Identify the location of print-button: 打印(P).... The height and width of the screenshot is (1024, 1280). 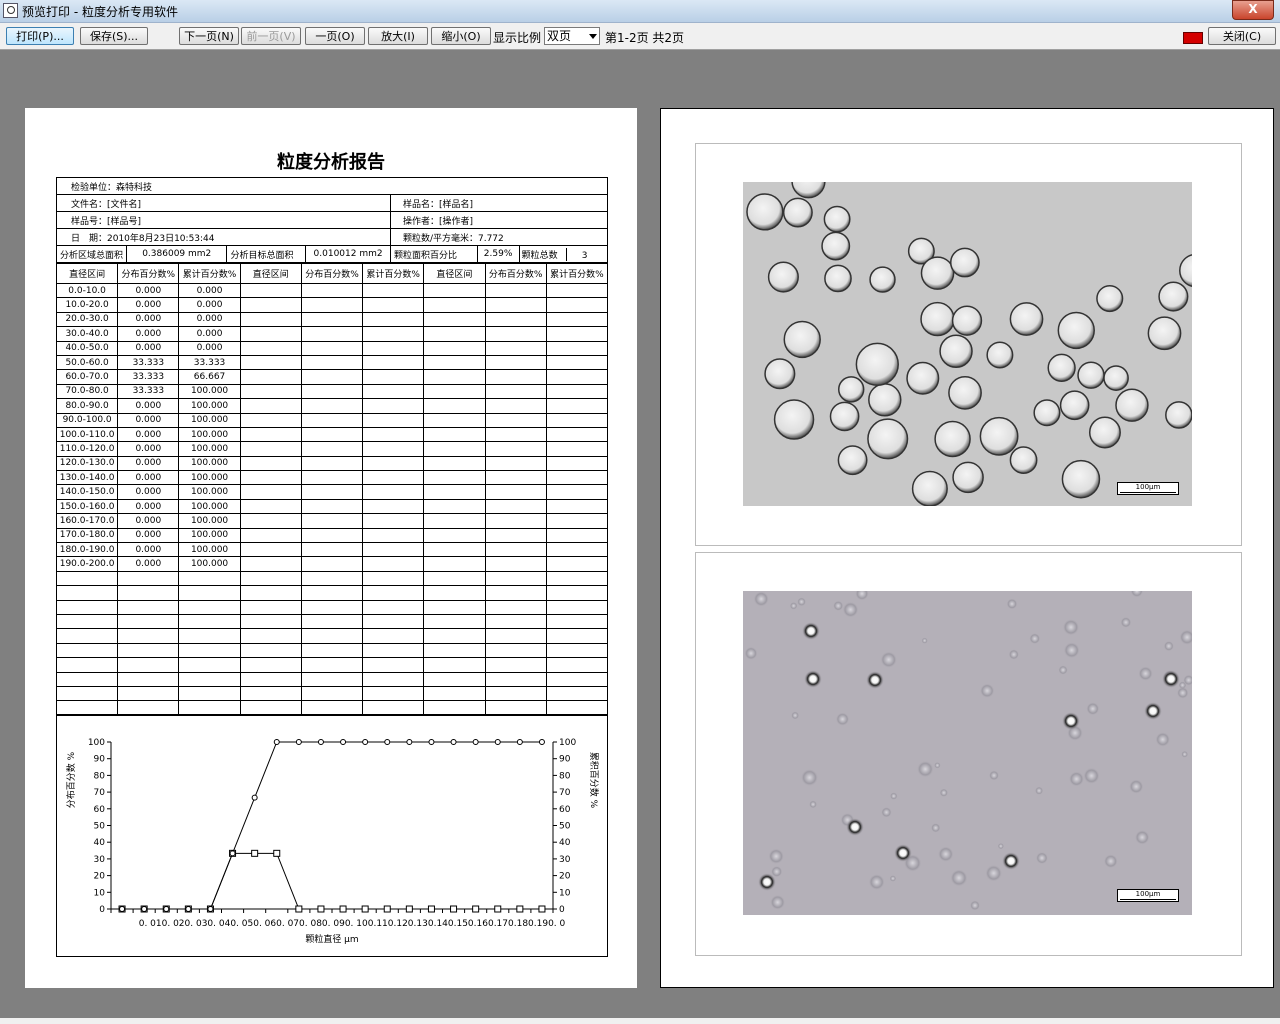
(40, 36).